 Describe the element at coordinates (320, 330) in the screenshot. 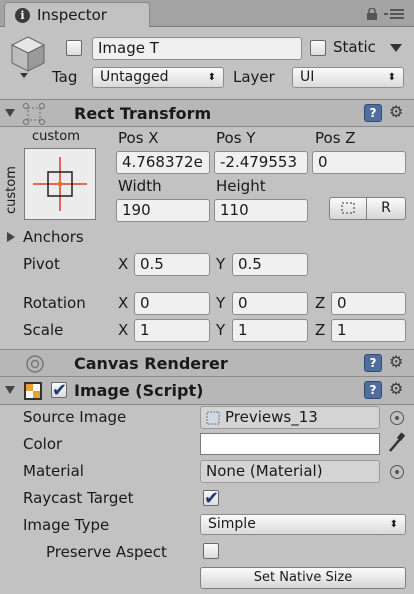

I see `scale-z-axis-label: Z` at that location.